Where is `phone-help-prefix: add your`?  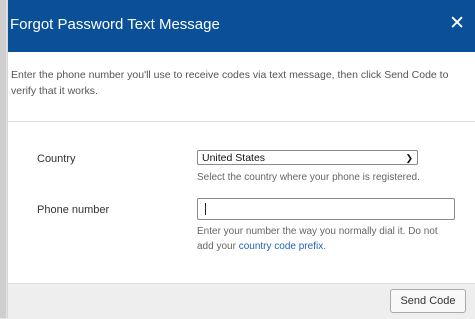 phone-help-prefix: add your is located at coordinates (218, 246).